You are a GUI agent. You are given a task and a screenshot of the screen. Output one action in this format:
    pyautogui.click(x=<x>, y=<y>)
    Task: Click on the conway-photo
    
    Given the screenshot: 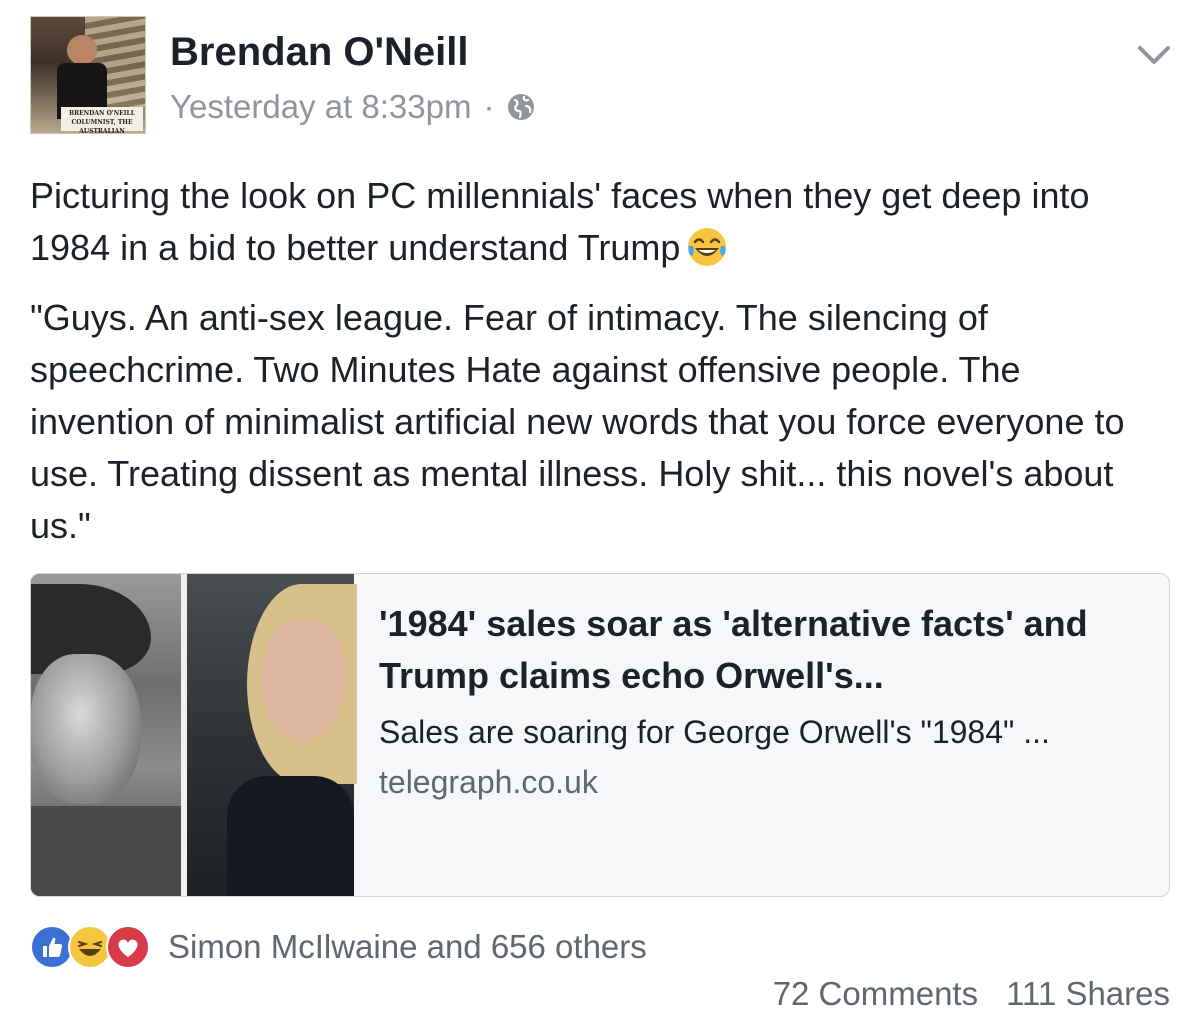 What is the action you would take?
    pyautogui.click(x=272, y=735)
    